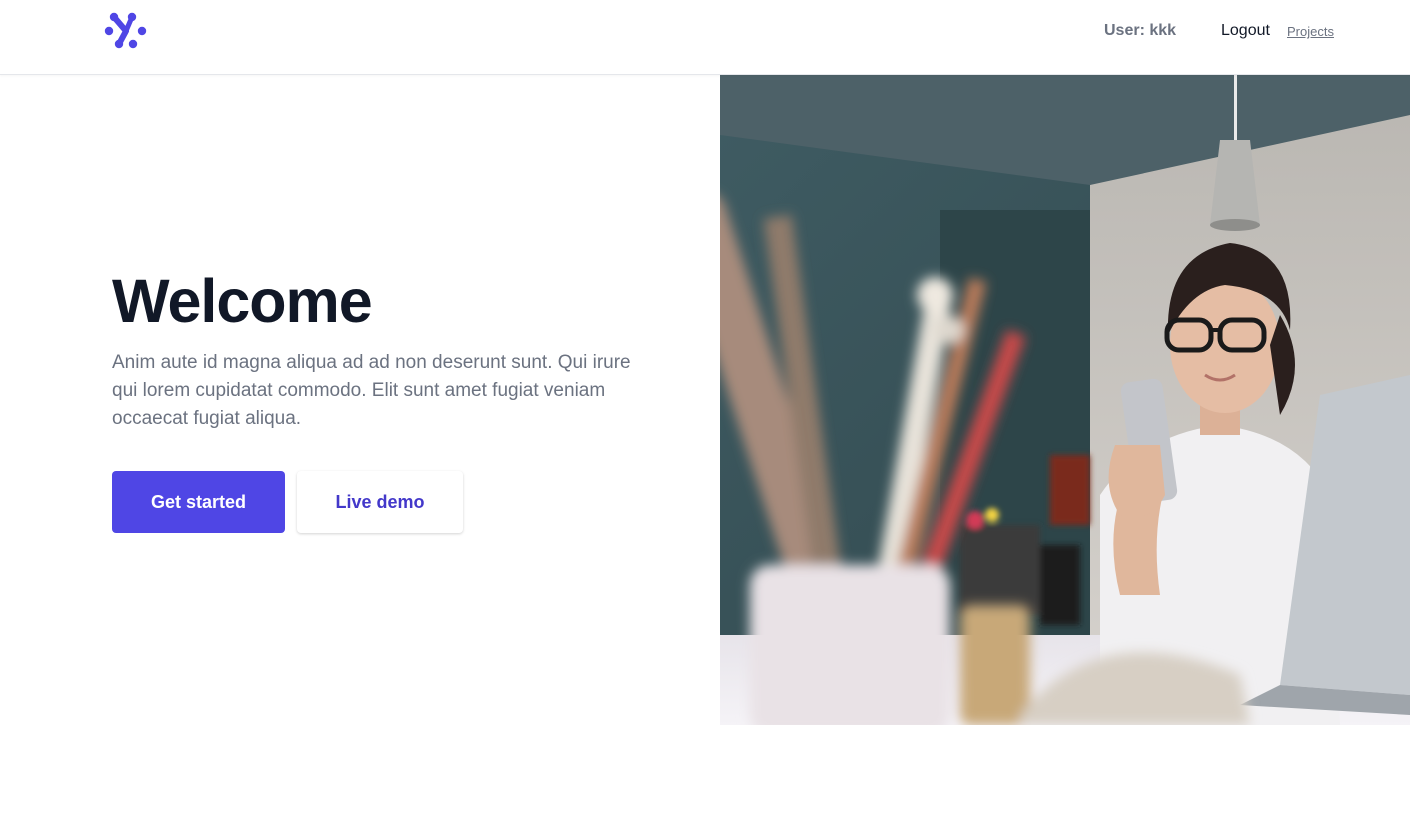 The height and width of the screenshot is (813, 1410). What do you see at coordinates (1140, 30) in the screenshot?
I see `current-user-label: User: kkk` at bounding box center [1140, 30].